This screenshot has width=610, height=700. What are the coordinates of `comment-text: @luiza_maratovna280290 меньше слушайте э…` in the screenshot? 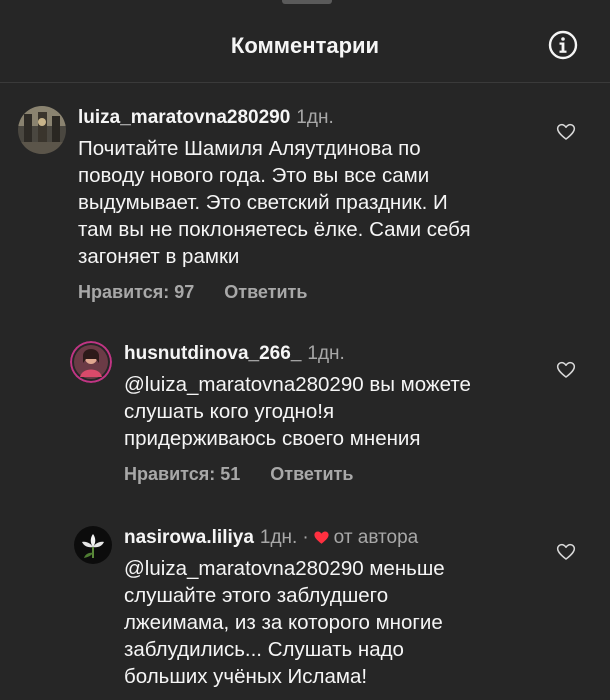 It's located at (284, 622).